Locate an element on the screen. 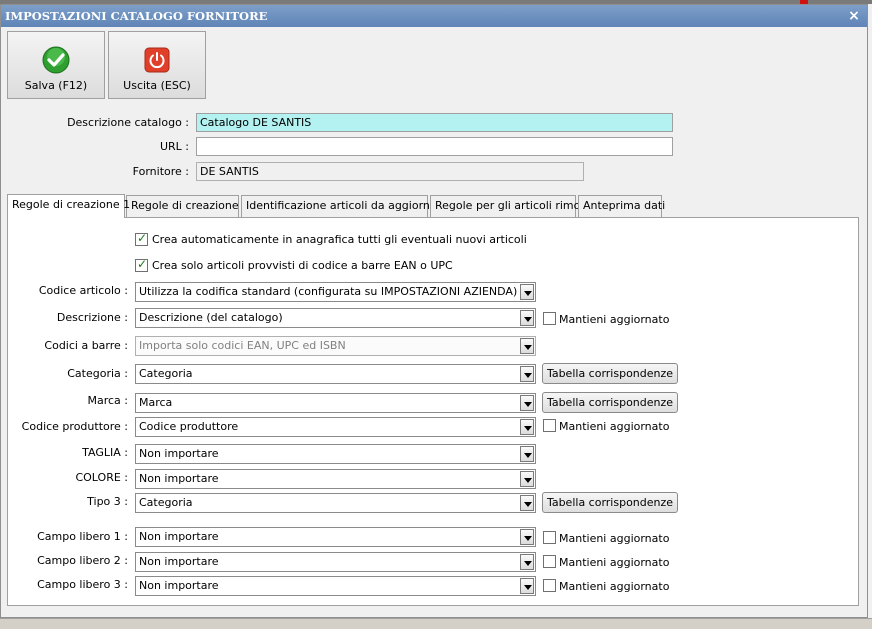 The height and width of the screenshot is (629, 872). close-icon: × is located at coordinates (854, 16).